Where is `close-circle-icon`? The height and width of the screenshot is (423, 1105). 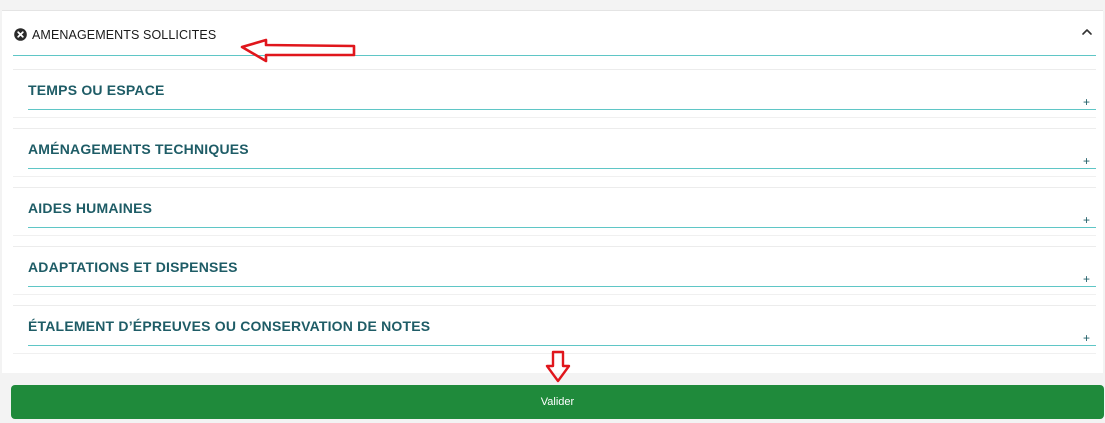
close-circle-icon is located at coordinates (20, 34).